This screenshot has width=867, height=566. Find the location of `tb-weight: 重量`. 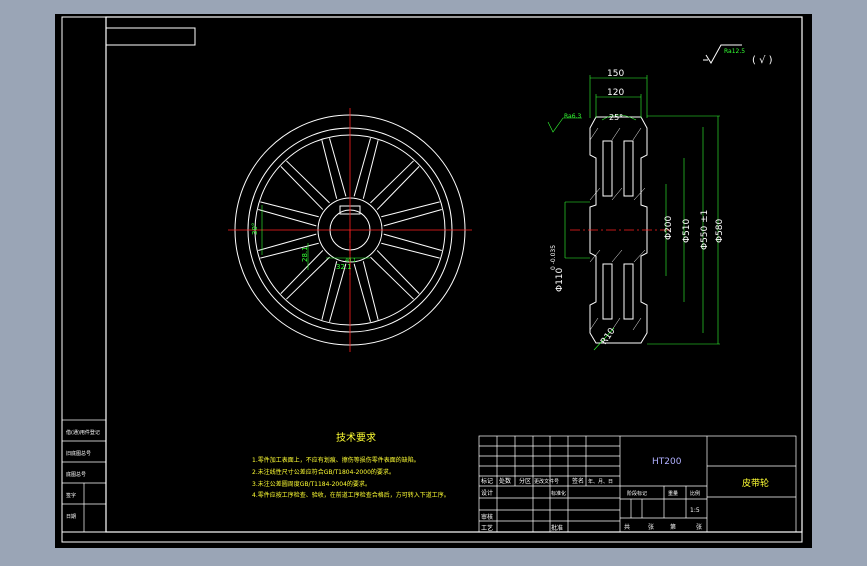

tb-weight: 重量 is located at coordinates (673, 493).